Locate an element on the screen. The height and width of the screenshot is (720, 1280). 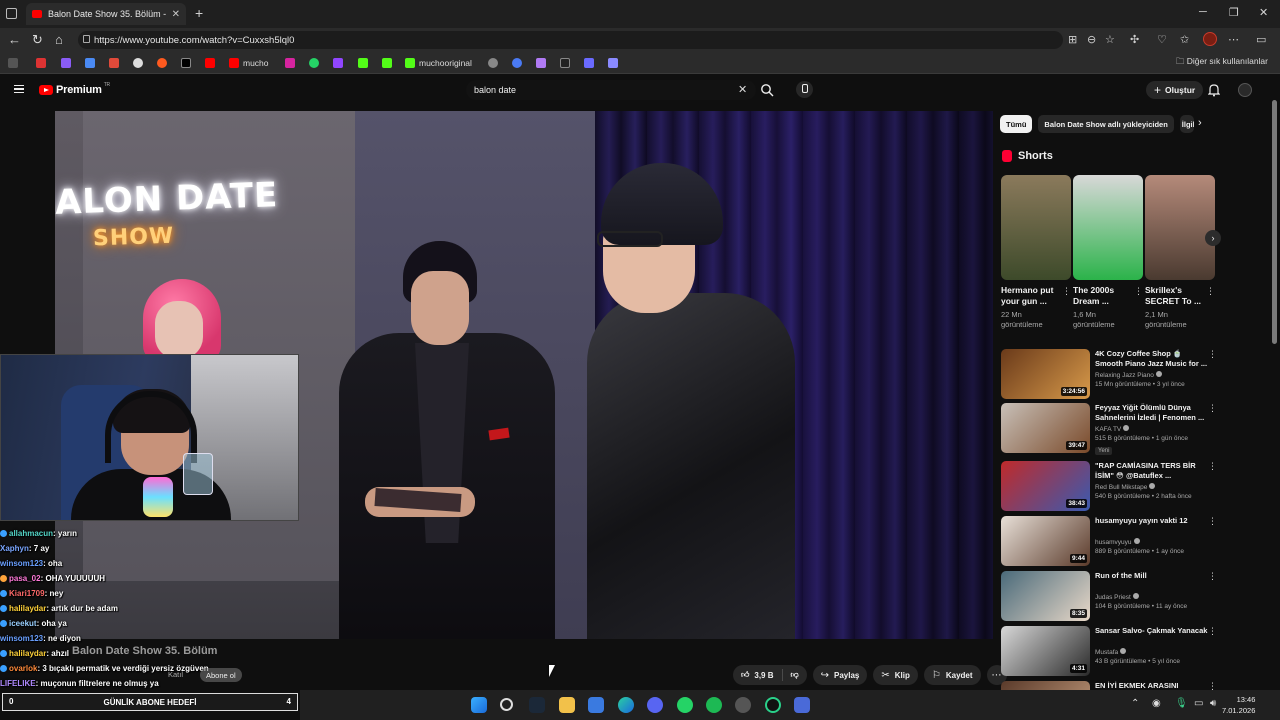
kick-bookmark-icon is located at coordinates (389, 63).